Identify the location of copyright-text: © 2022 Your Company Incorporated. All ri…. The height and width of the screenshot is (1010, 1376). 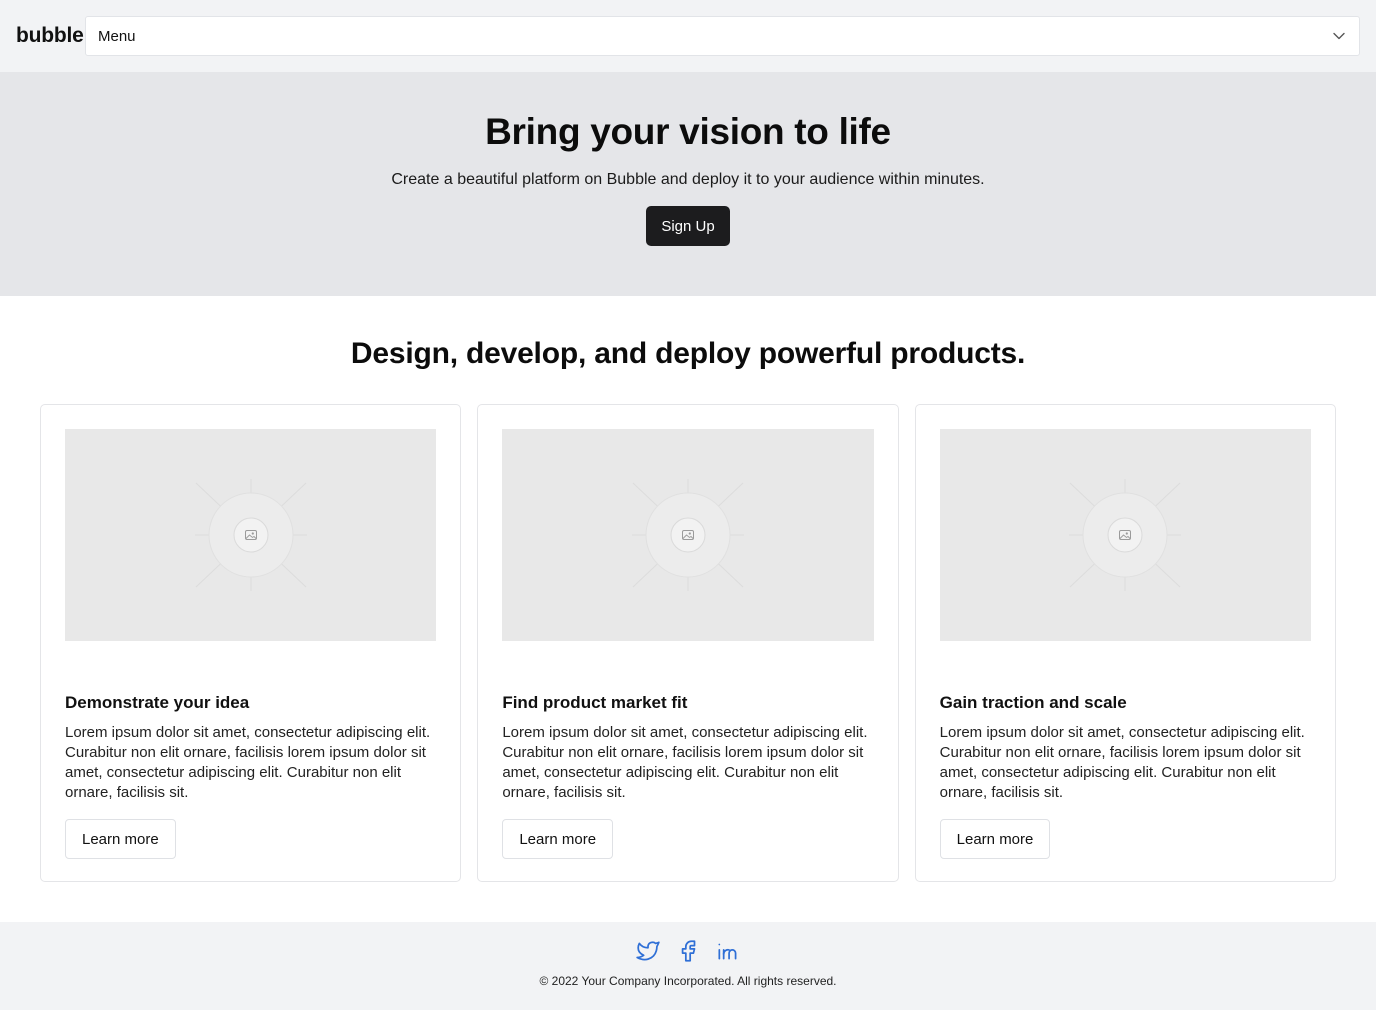
(688, 981).